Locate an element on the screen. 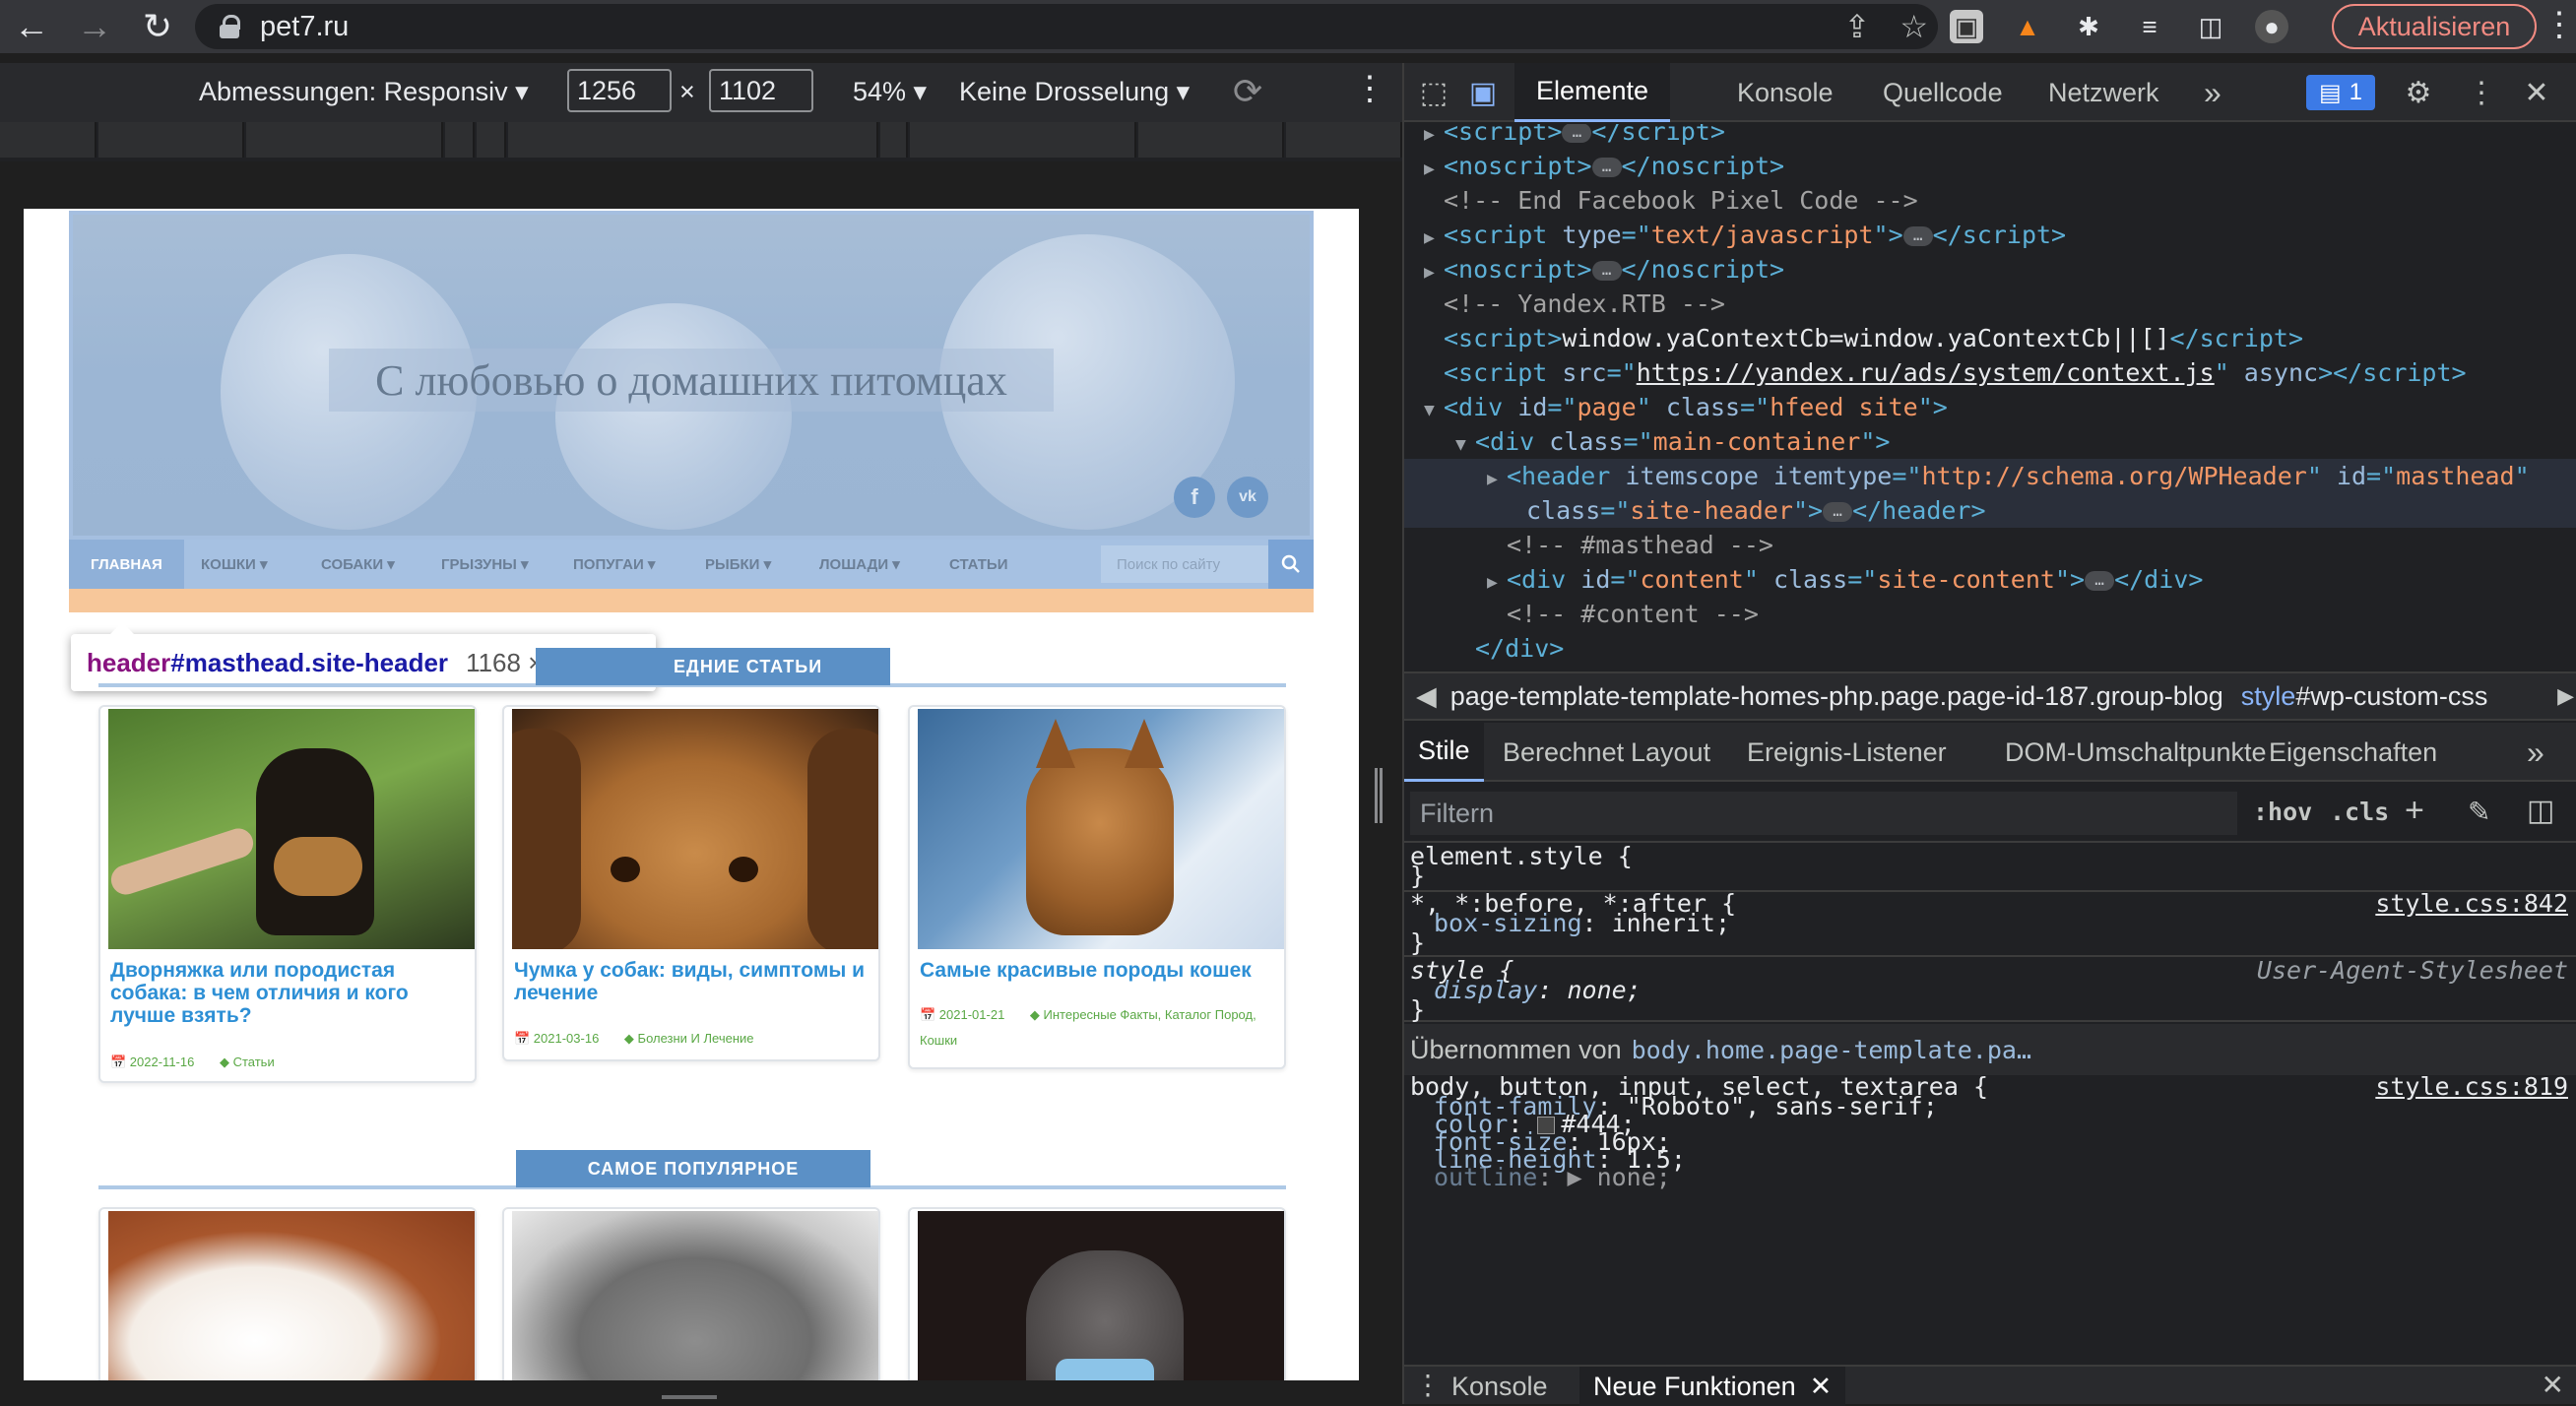 This screenshot has height=1406, width=2576. tab-elements: Elemente is located at coordinates (1592, 92).